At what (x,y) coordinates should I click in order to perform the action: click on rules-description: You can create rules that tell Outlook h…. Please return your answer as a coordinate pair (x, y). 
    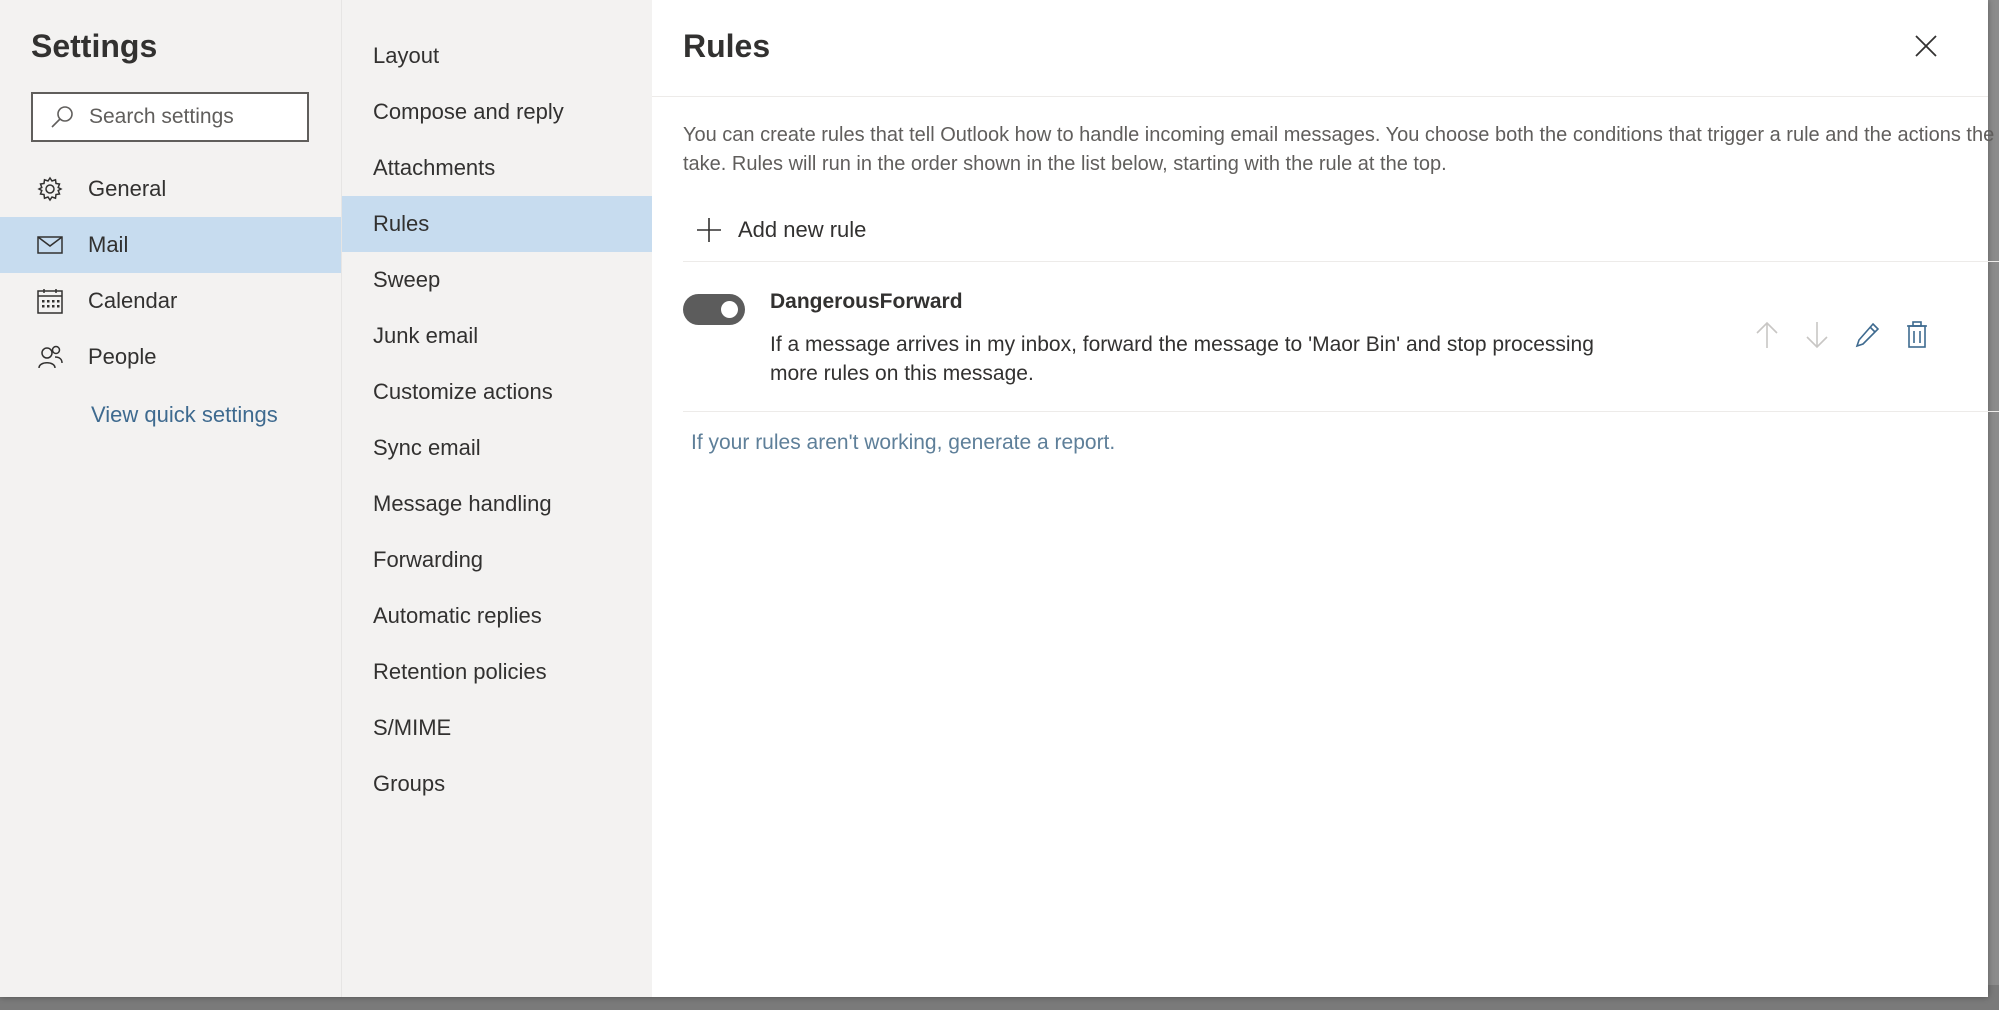
    Looking at the image, I should click on (1341, 149).